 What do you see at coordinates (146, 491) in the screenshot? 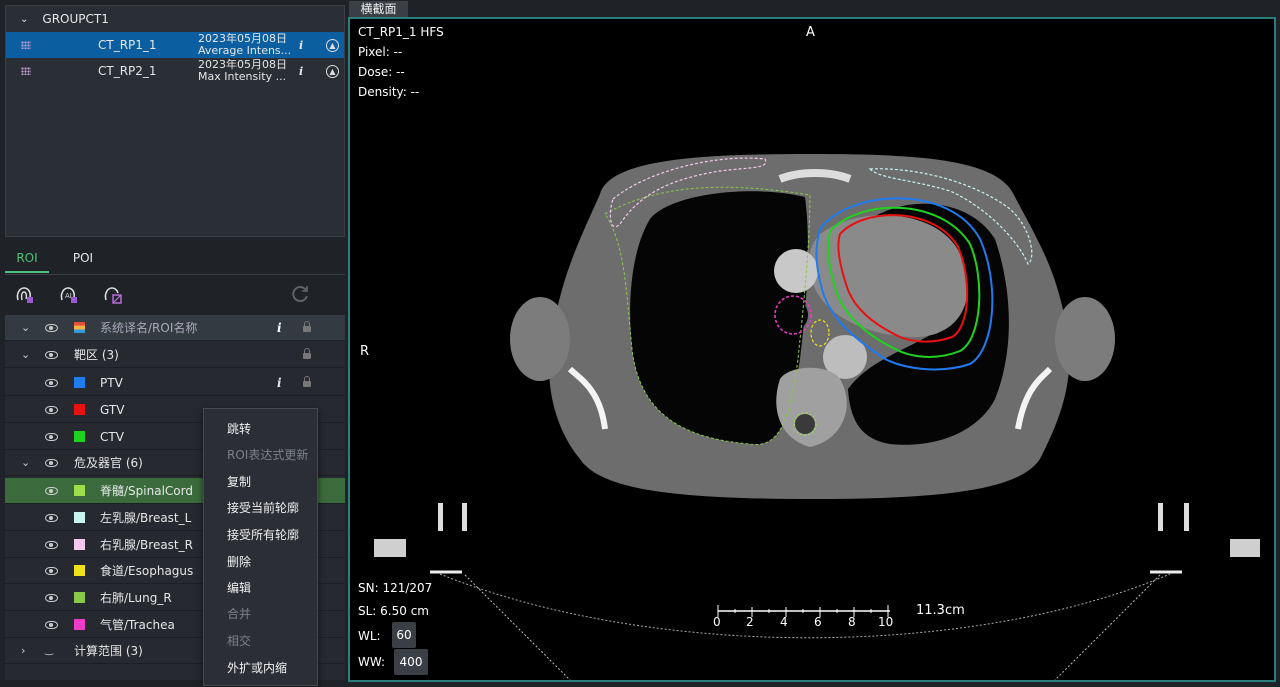
I see `roi-label: 脊髓/SpinalCord` at bounding box center [146, 491].